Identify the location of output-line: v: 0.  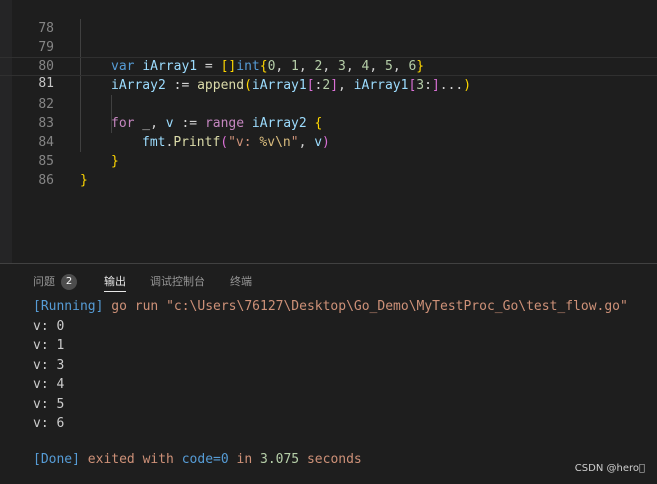
(49, 326).